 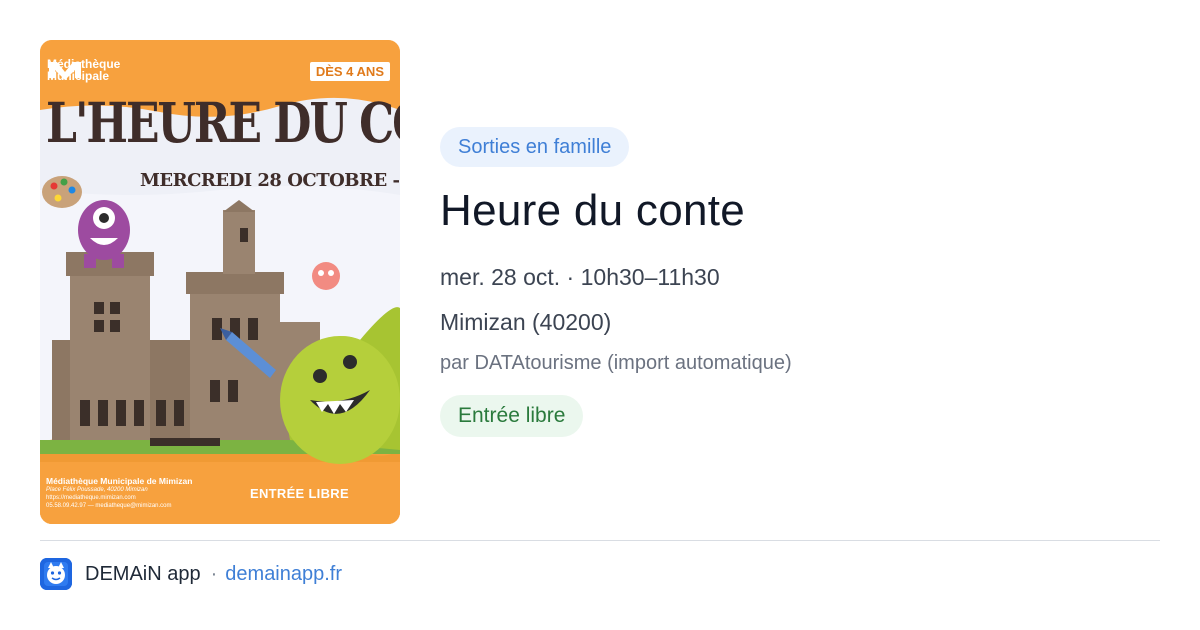 What do you see at coordinates (593, 210) in the screenshot?
I see `event-title: Heure du conte` at bounding box center [593, 210].